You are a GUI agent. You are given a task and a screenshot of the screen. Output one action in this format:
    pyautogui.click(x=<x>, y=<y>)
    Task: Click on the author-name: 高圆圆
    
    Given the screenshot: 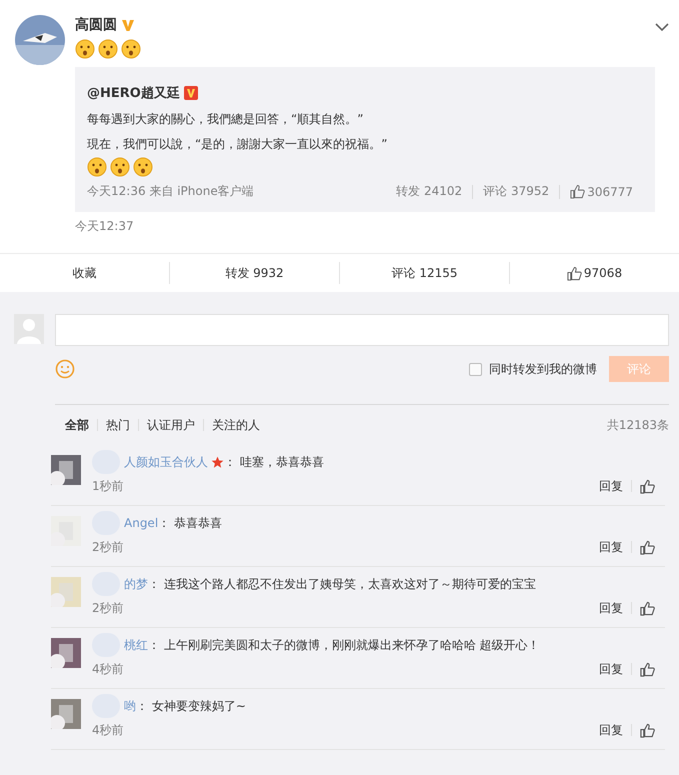 What is the action you would take?
    pyautogui.click(x=96, y=25)
    